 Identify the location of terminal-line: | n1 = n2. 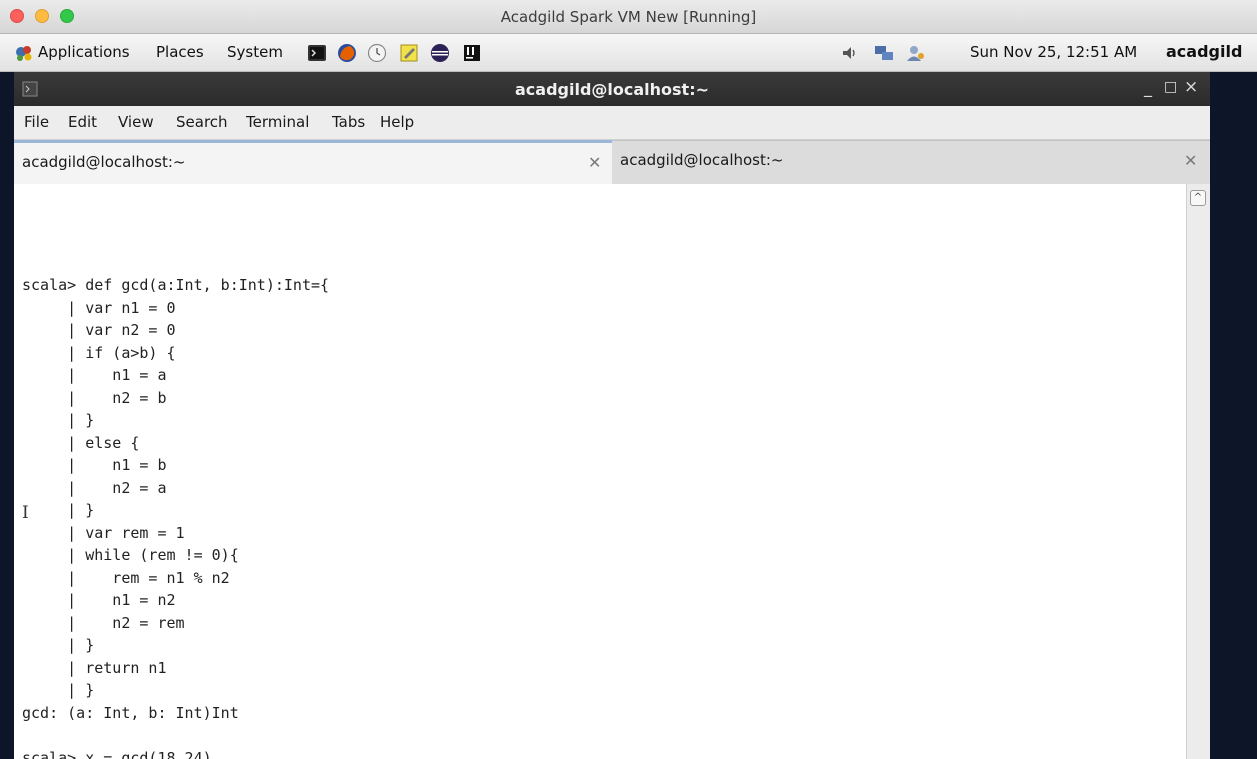
(99, 600).